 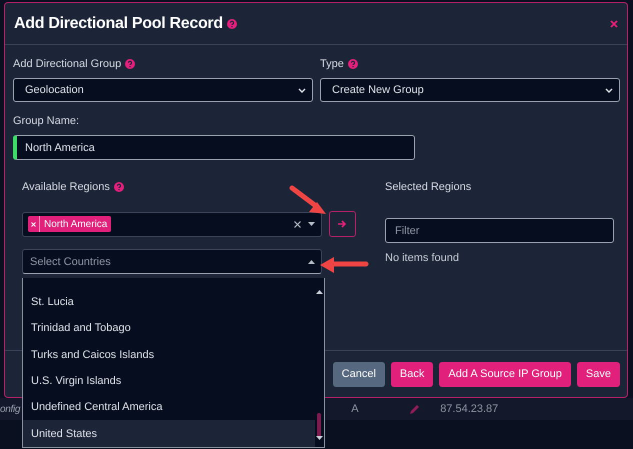 What do you see at coordinates (422, 258) in the screenshot?
I see `empty-message: No items found` at bounding box center [422, 258].